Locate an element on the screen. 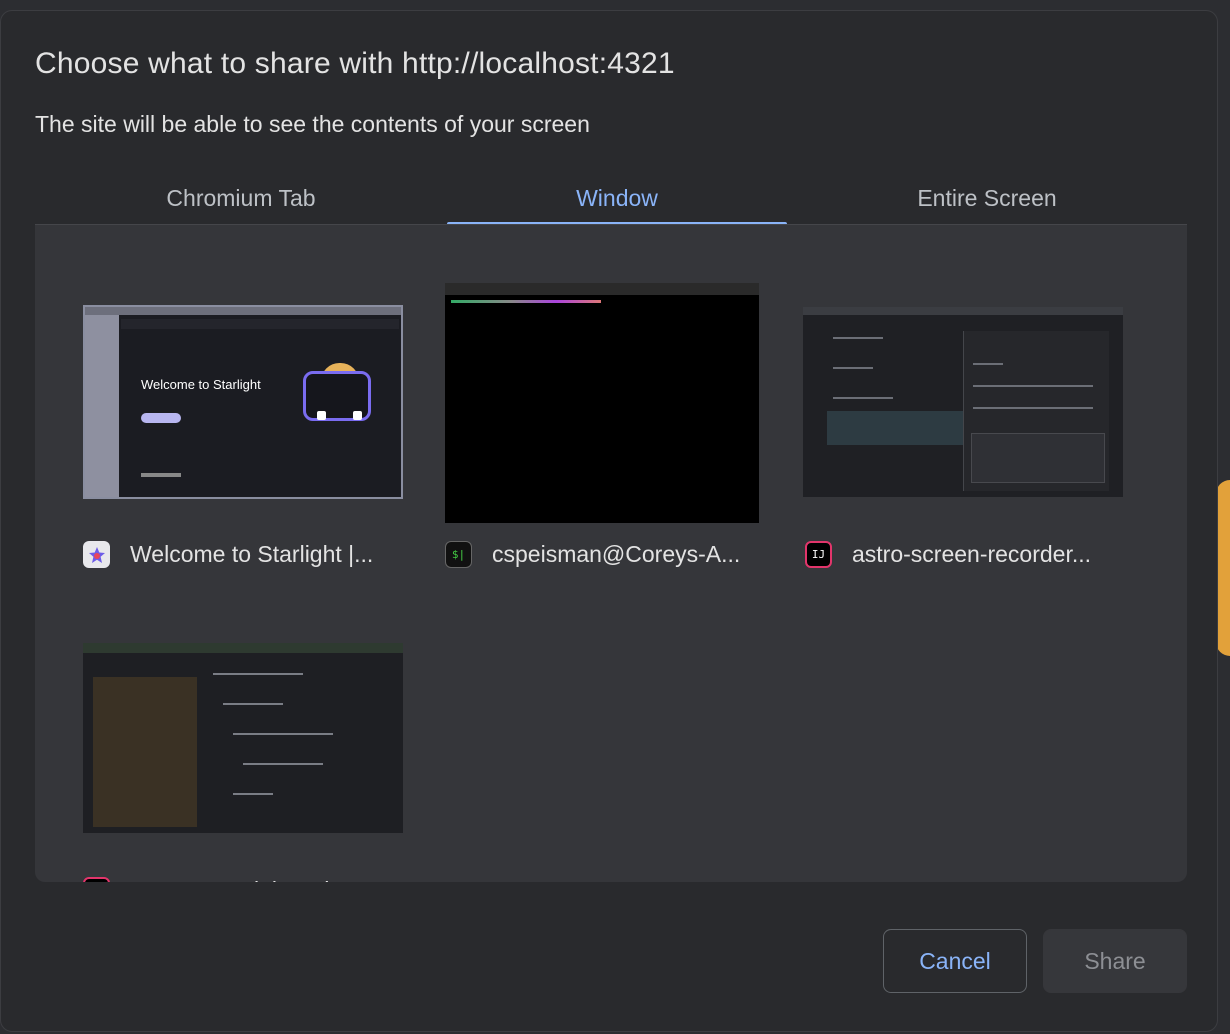  window-thumbnail: Welcome to Starlight is located at coordinates (243, 402).